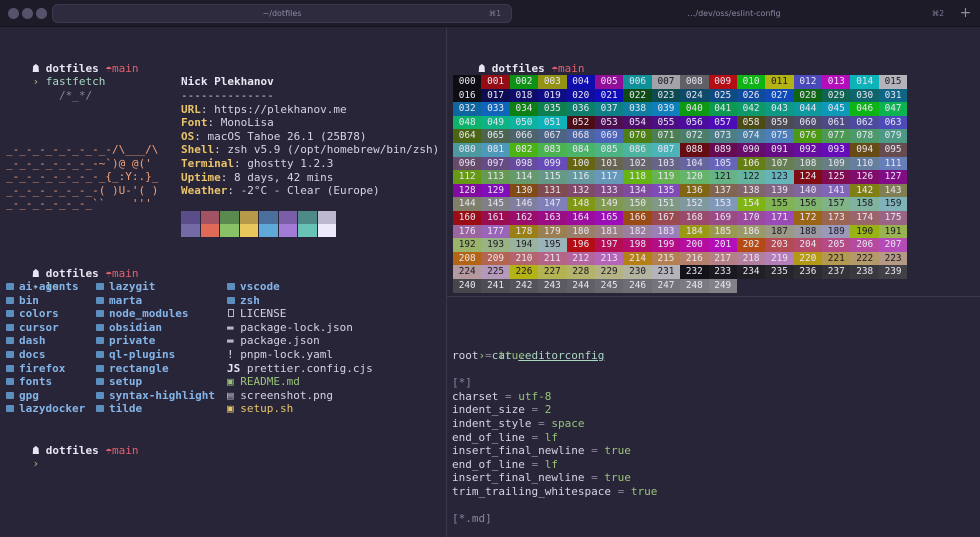 This screenshot has height=537, width=980. Describe the element at coordinates (808, 149) in the screenshot. I see `color-cell: 092` at that location.